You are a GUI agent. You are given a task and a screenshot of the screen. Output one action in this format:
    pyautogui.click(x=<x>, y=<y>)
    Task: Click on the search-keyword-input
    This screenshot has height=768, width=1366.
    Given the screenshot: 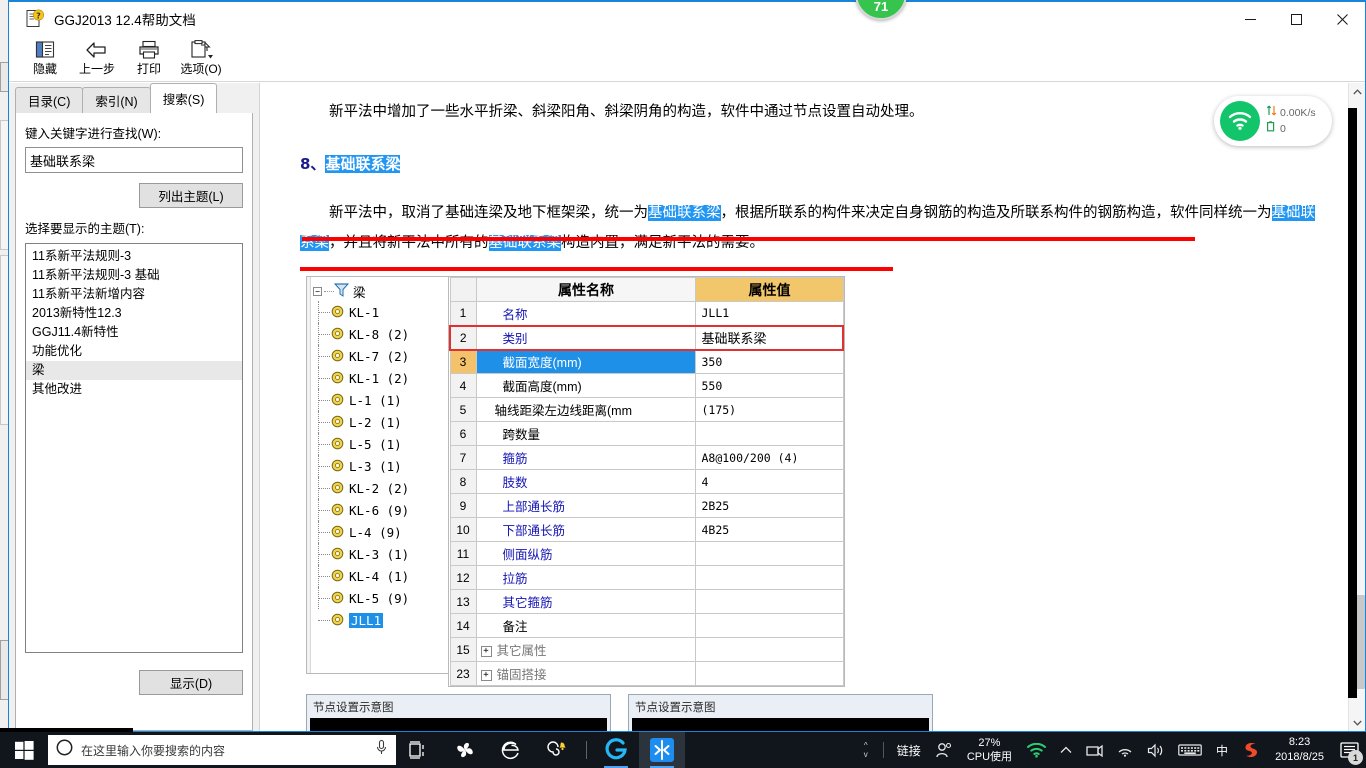 What is the action you would take?
    pyautogui.click(x=134, y=160)
    